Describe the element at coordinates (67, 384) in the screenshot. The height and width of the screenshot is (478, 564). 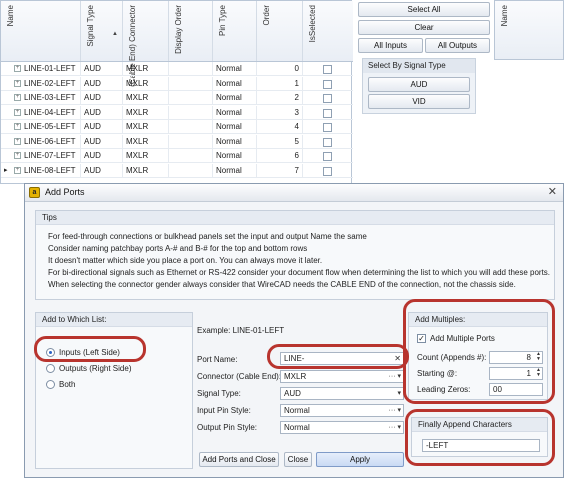
I see `both-radio-label: Both` at that location.